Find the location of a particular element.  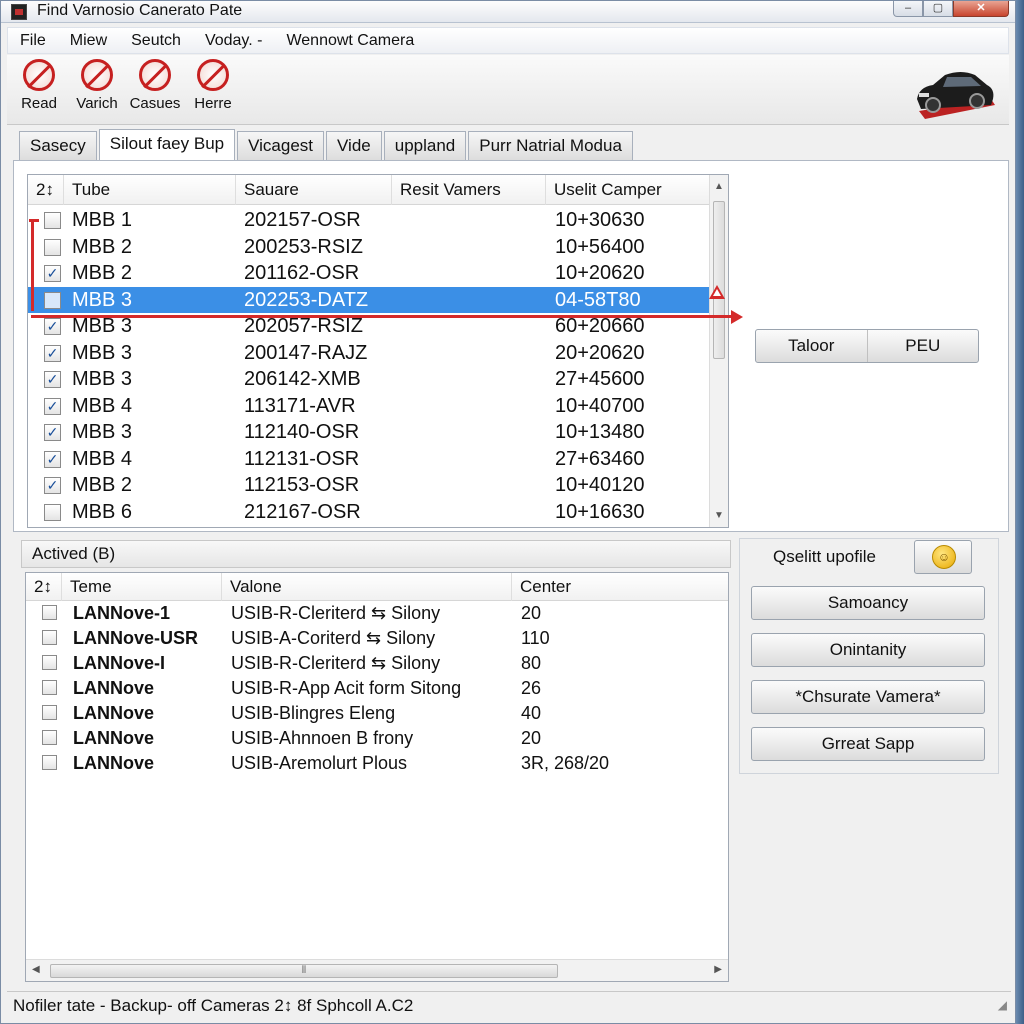

app-icon is located at coordinates (19, 12).